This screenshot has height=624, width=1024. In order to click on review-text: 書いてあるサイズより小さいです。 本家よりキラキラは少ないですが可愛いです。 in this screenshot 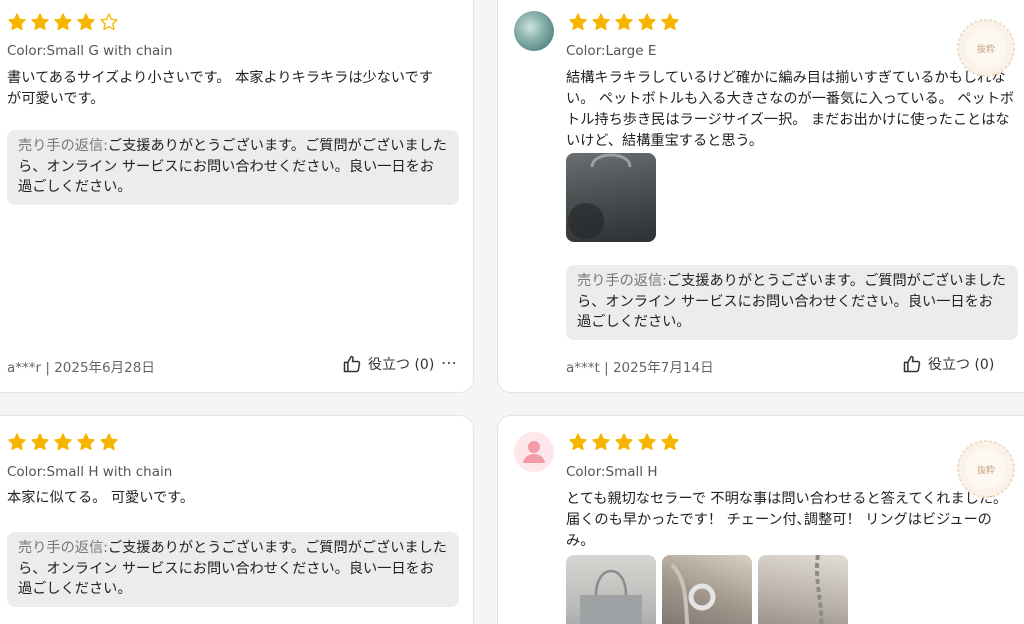, I will do `click(220, 88)`.